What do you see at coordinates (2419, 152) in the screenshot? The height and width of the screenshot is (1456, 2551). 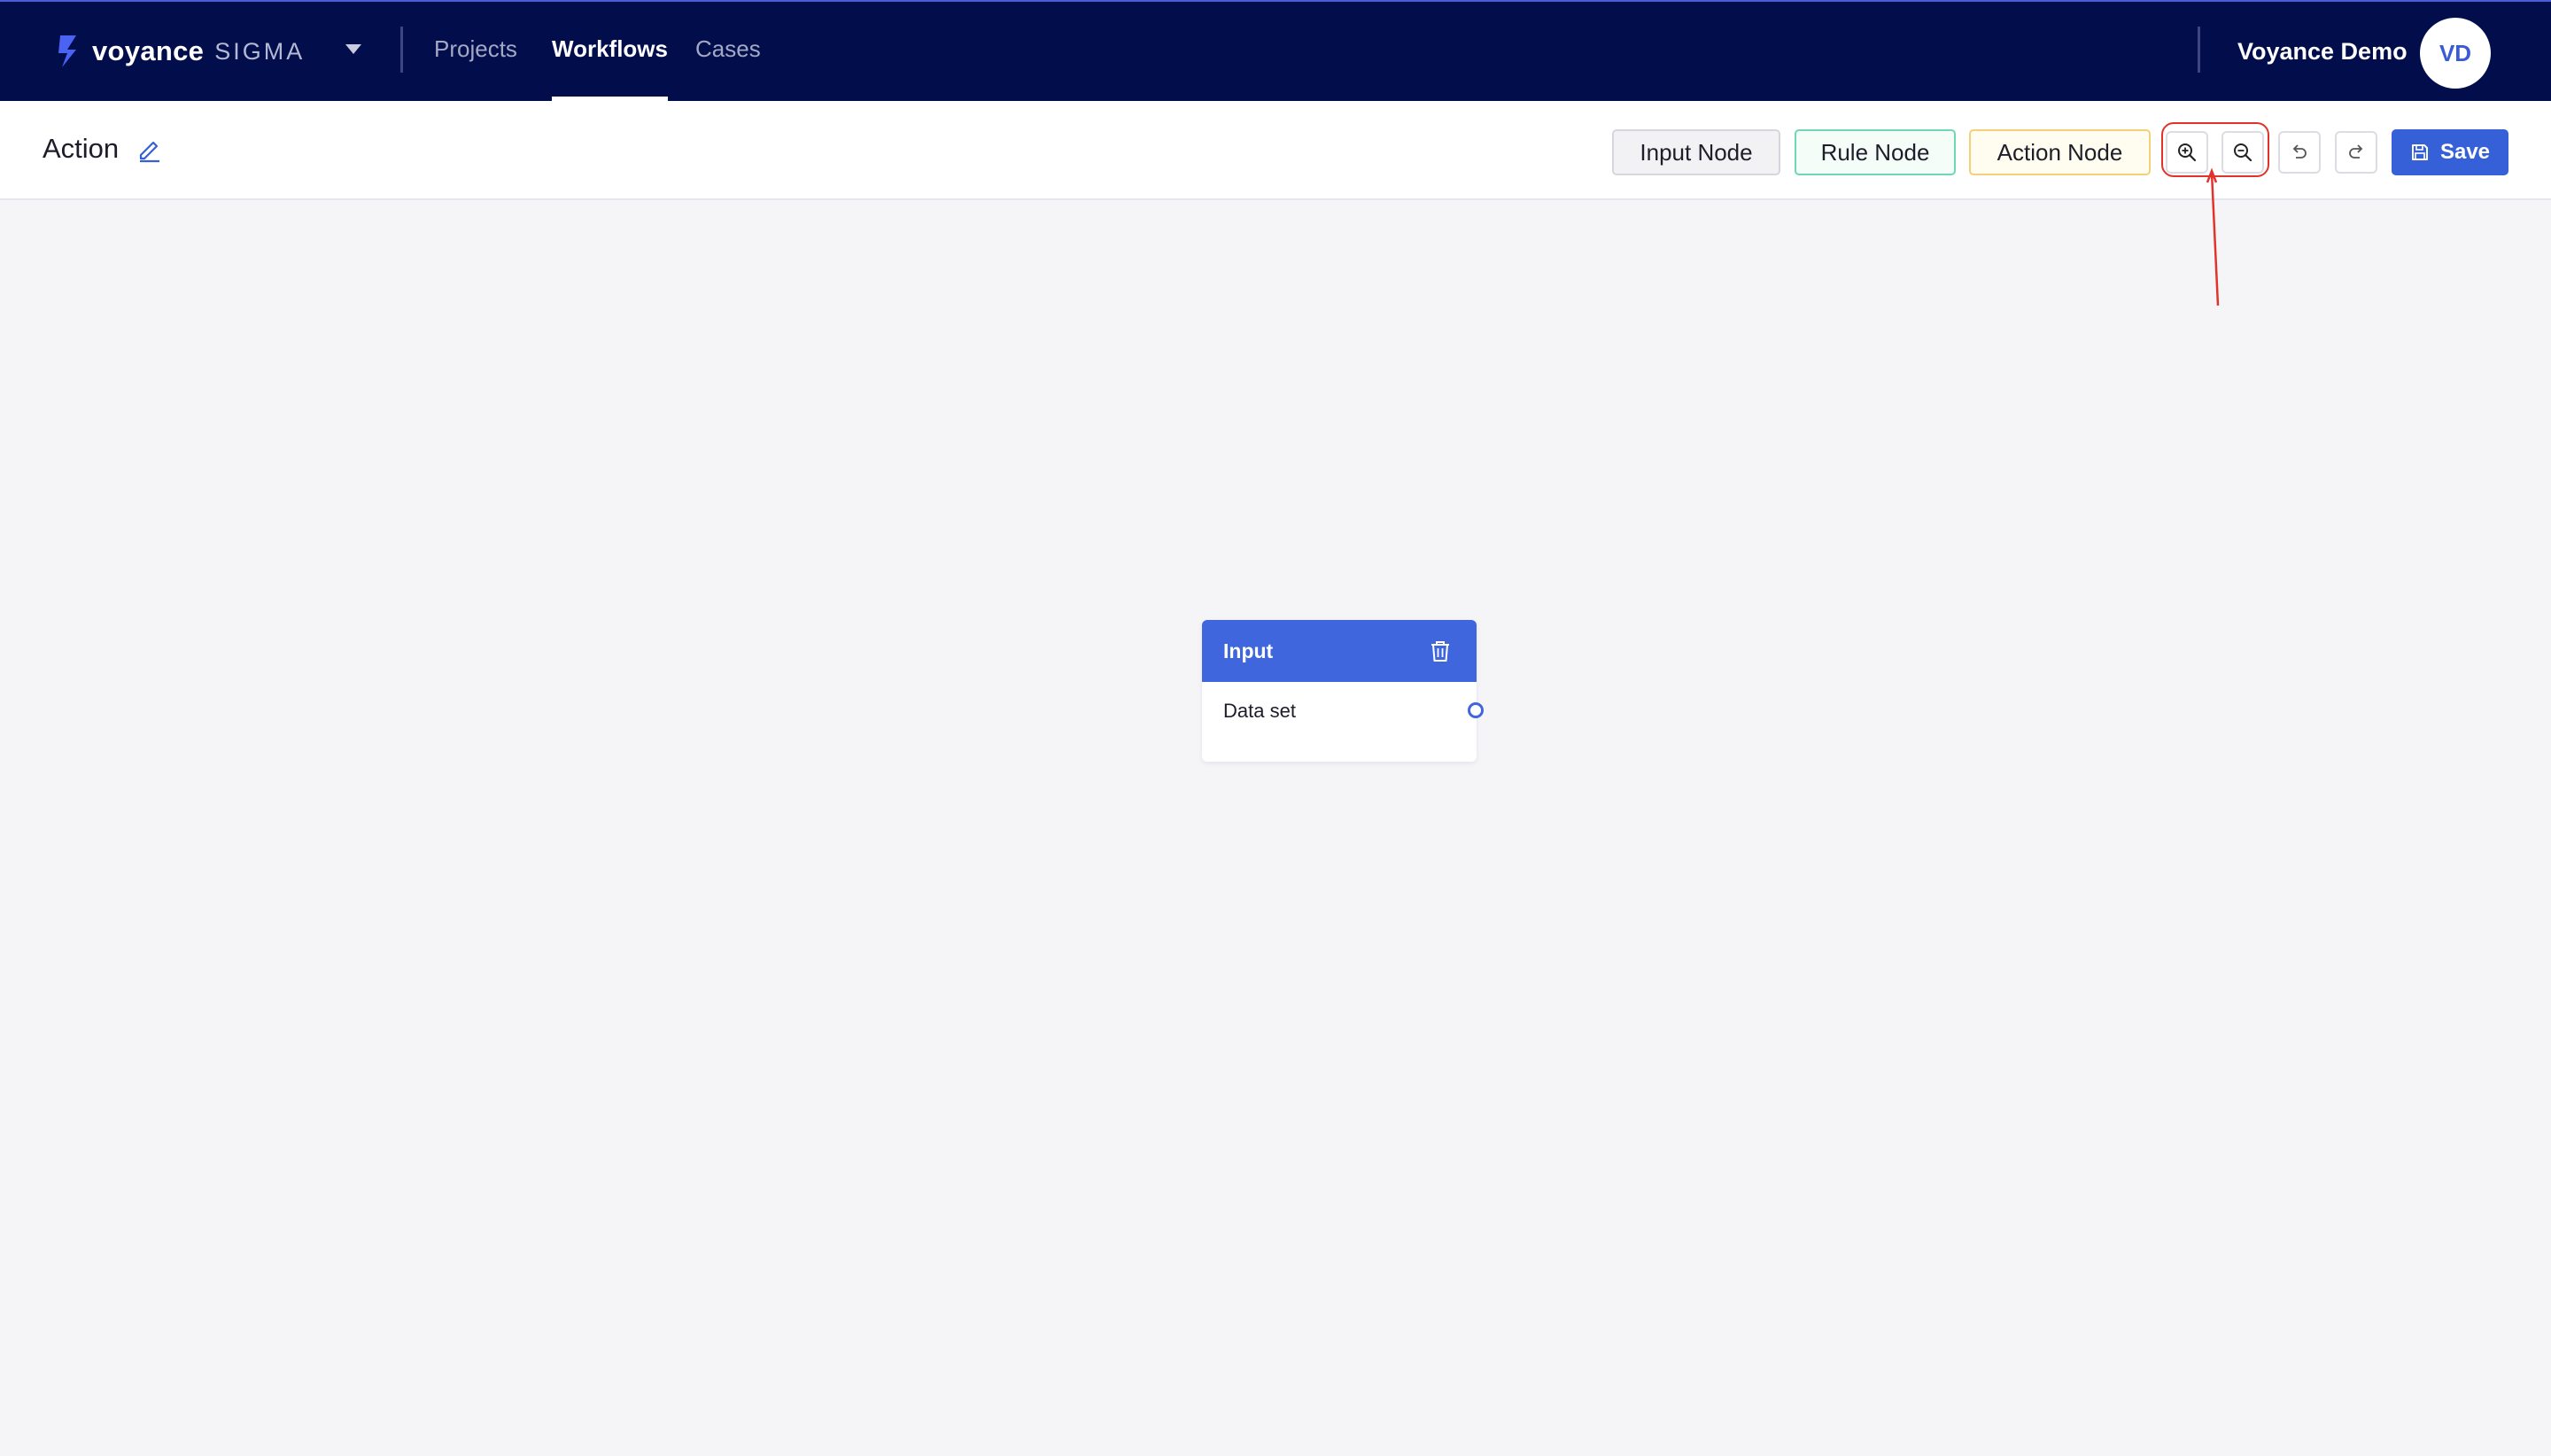 I see `save-icon` at bounding box center [2419, 152].